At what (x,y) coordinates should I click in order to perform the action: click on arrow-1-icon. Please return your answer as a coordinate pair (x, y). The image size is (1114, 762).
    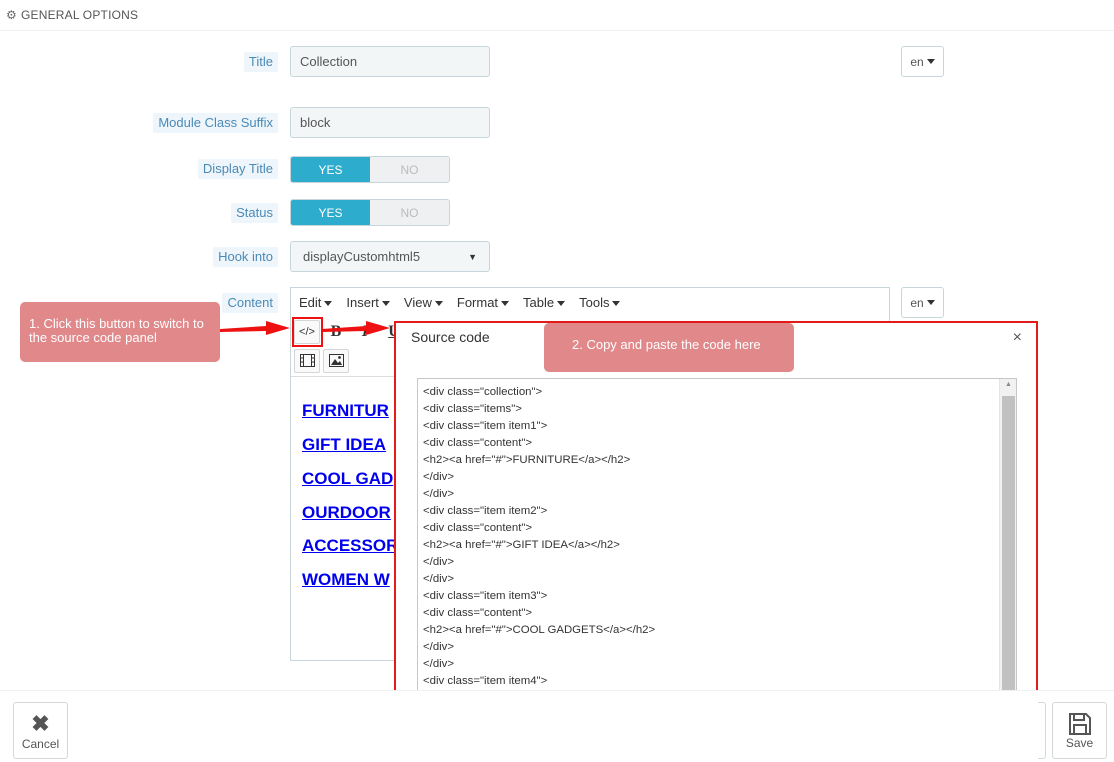
    Looking at the image, I should click on (255, 328).